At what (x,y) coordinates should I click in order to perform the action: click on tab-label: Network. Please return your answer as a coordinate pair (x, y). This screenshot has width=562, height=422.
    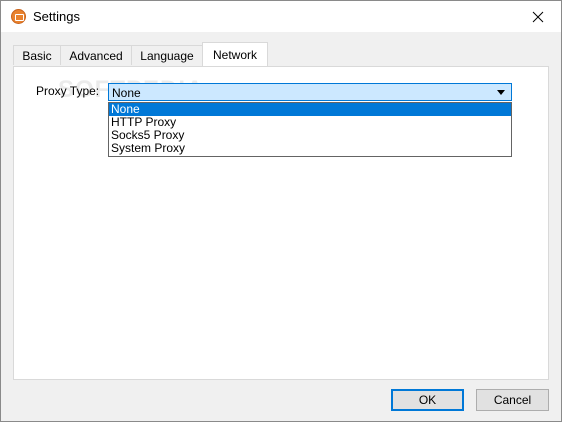
    Looking at the image, I should click on (234, 54).